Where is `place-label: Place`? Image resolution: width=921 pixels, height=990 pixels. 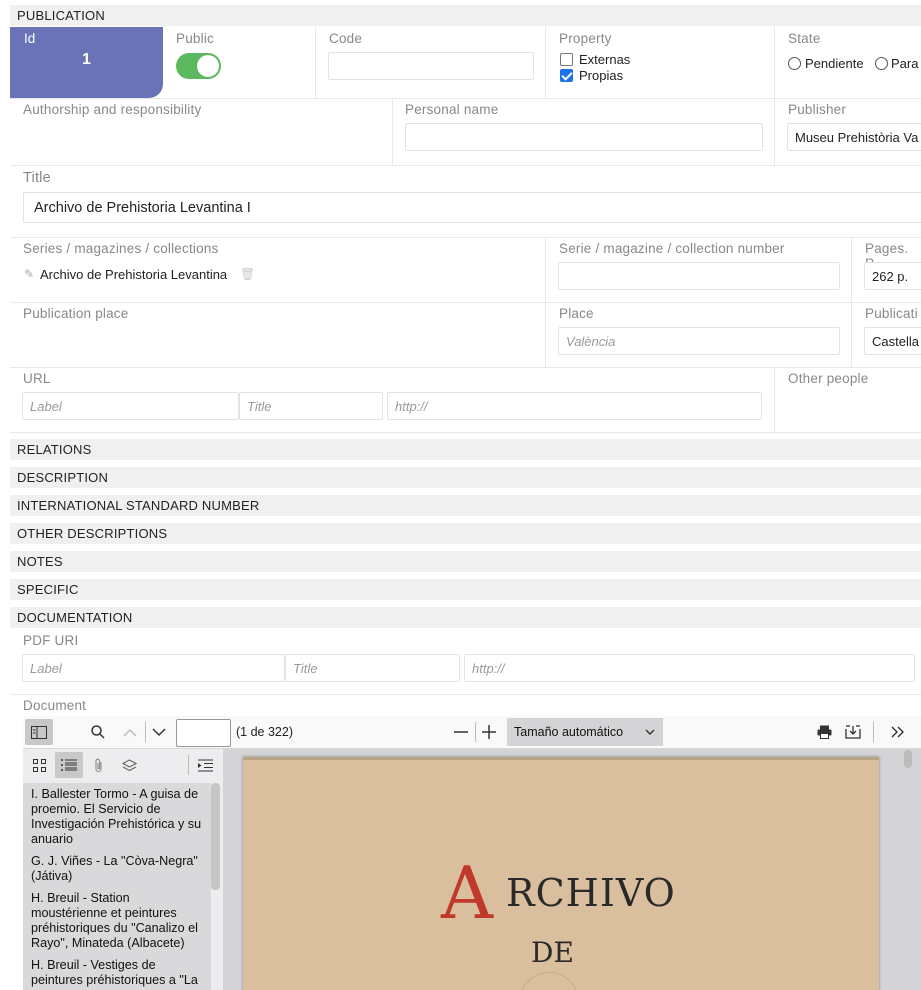
place-label: Place is located at coordinates (576, 313).